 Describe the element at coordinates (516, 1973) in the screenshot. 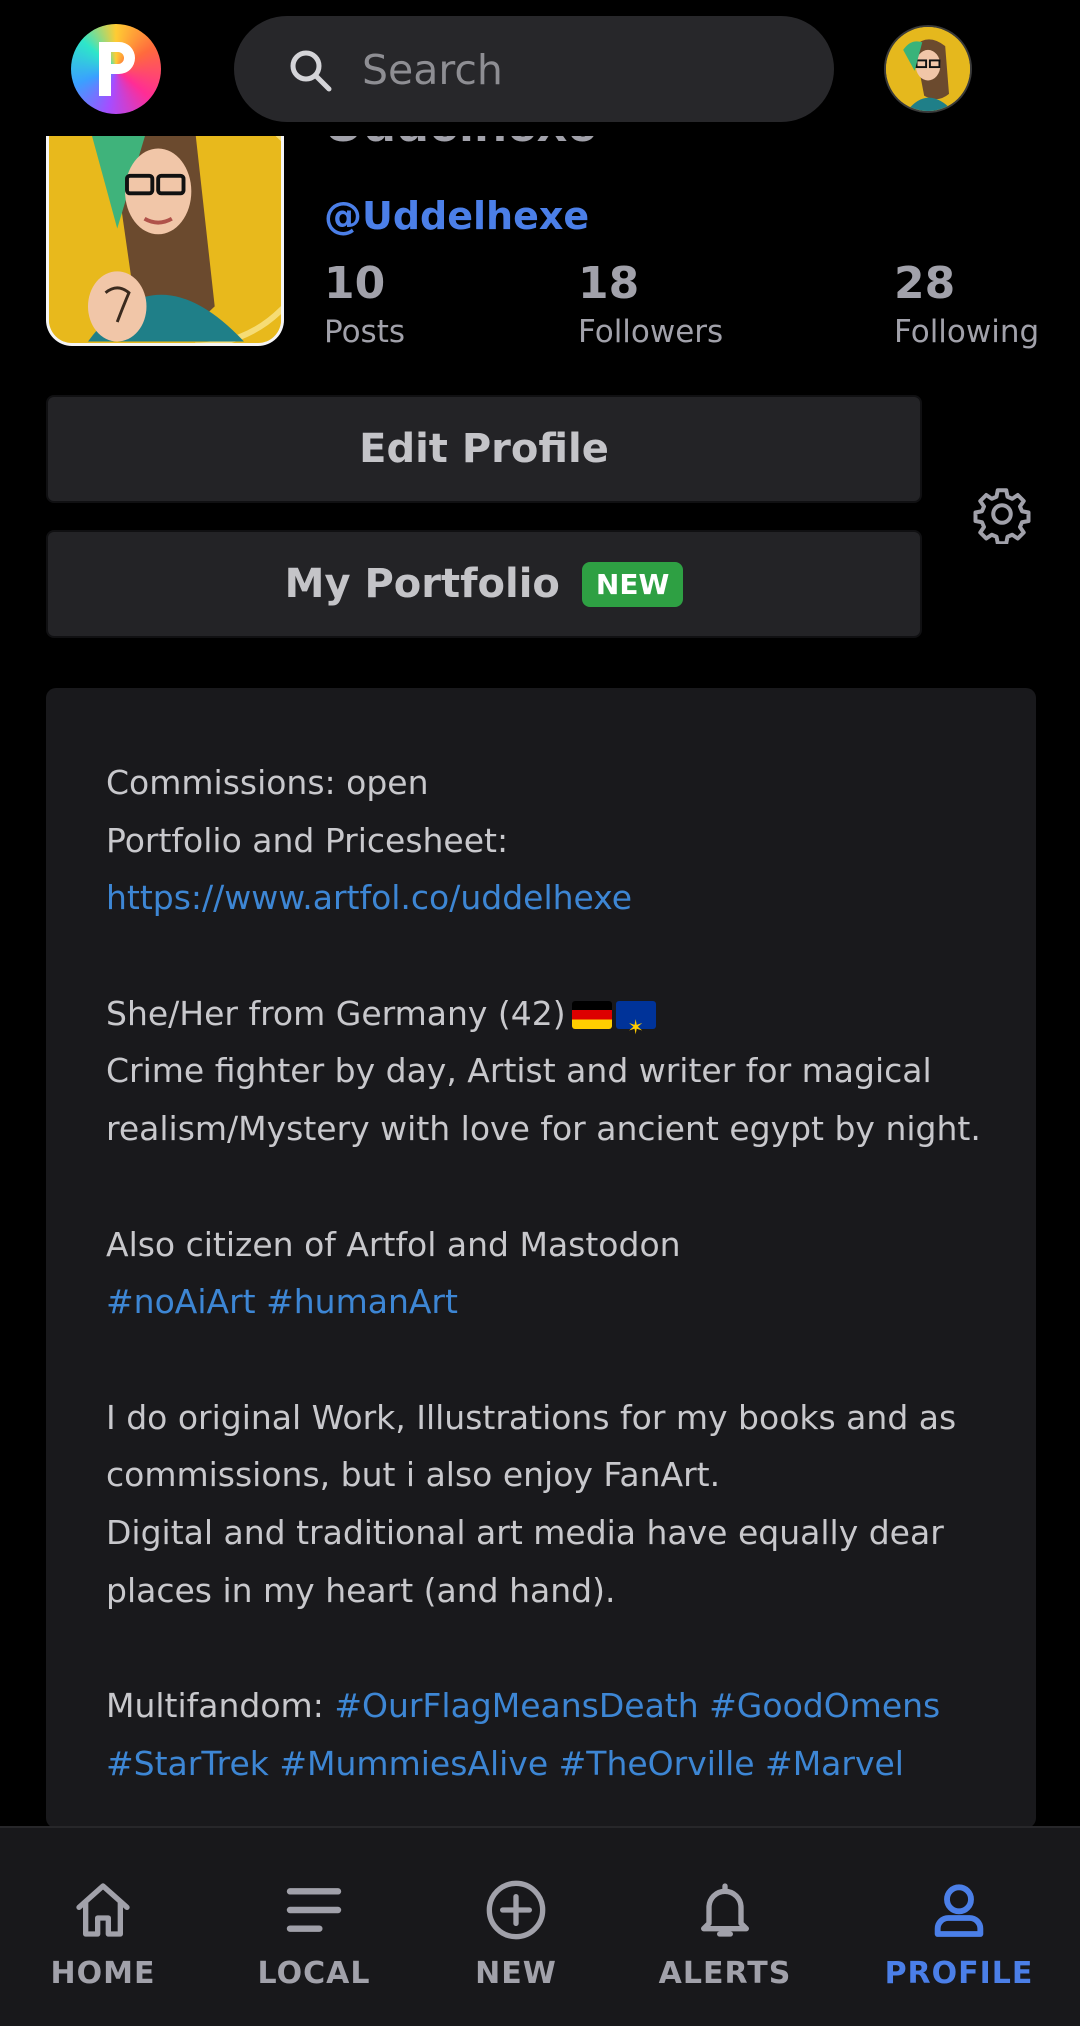

I see `nav-new-label: NEW` at that location.